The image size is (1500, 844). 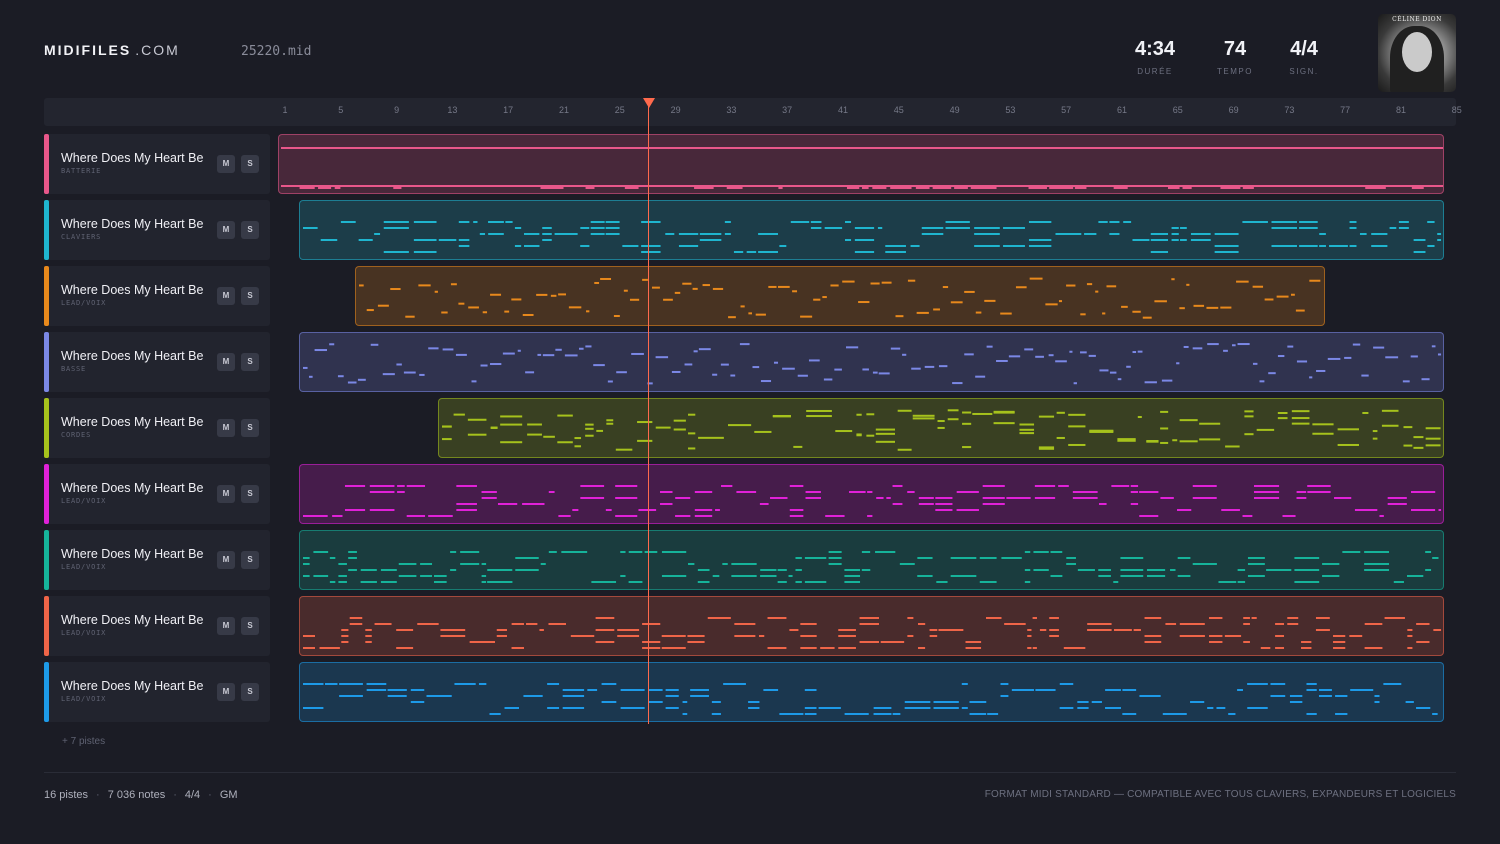 I want to click on track-header: Where Does My Heart Be CLAVIERS M S, so click(x=157, y=230).